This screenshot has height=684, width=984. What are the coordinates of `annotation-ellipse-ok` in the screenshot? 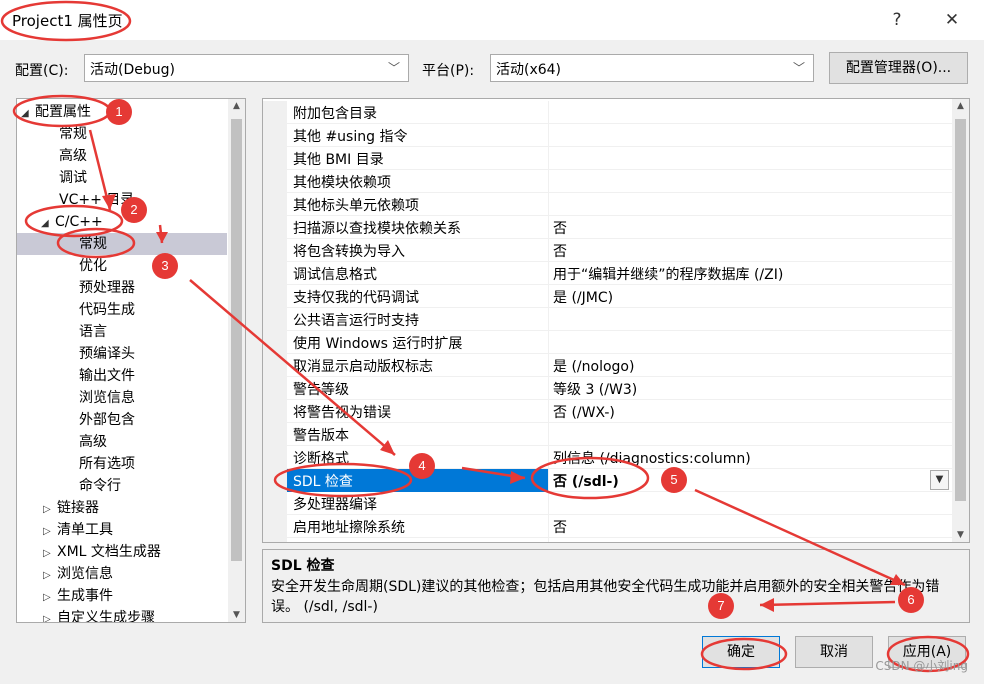 It's located at (744, 654).